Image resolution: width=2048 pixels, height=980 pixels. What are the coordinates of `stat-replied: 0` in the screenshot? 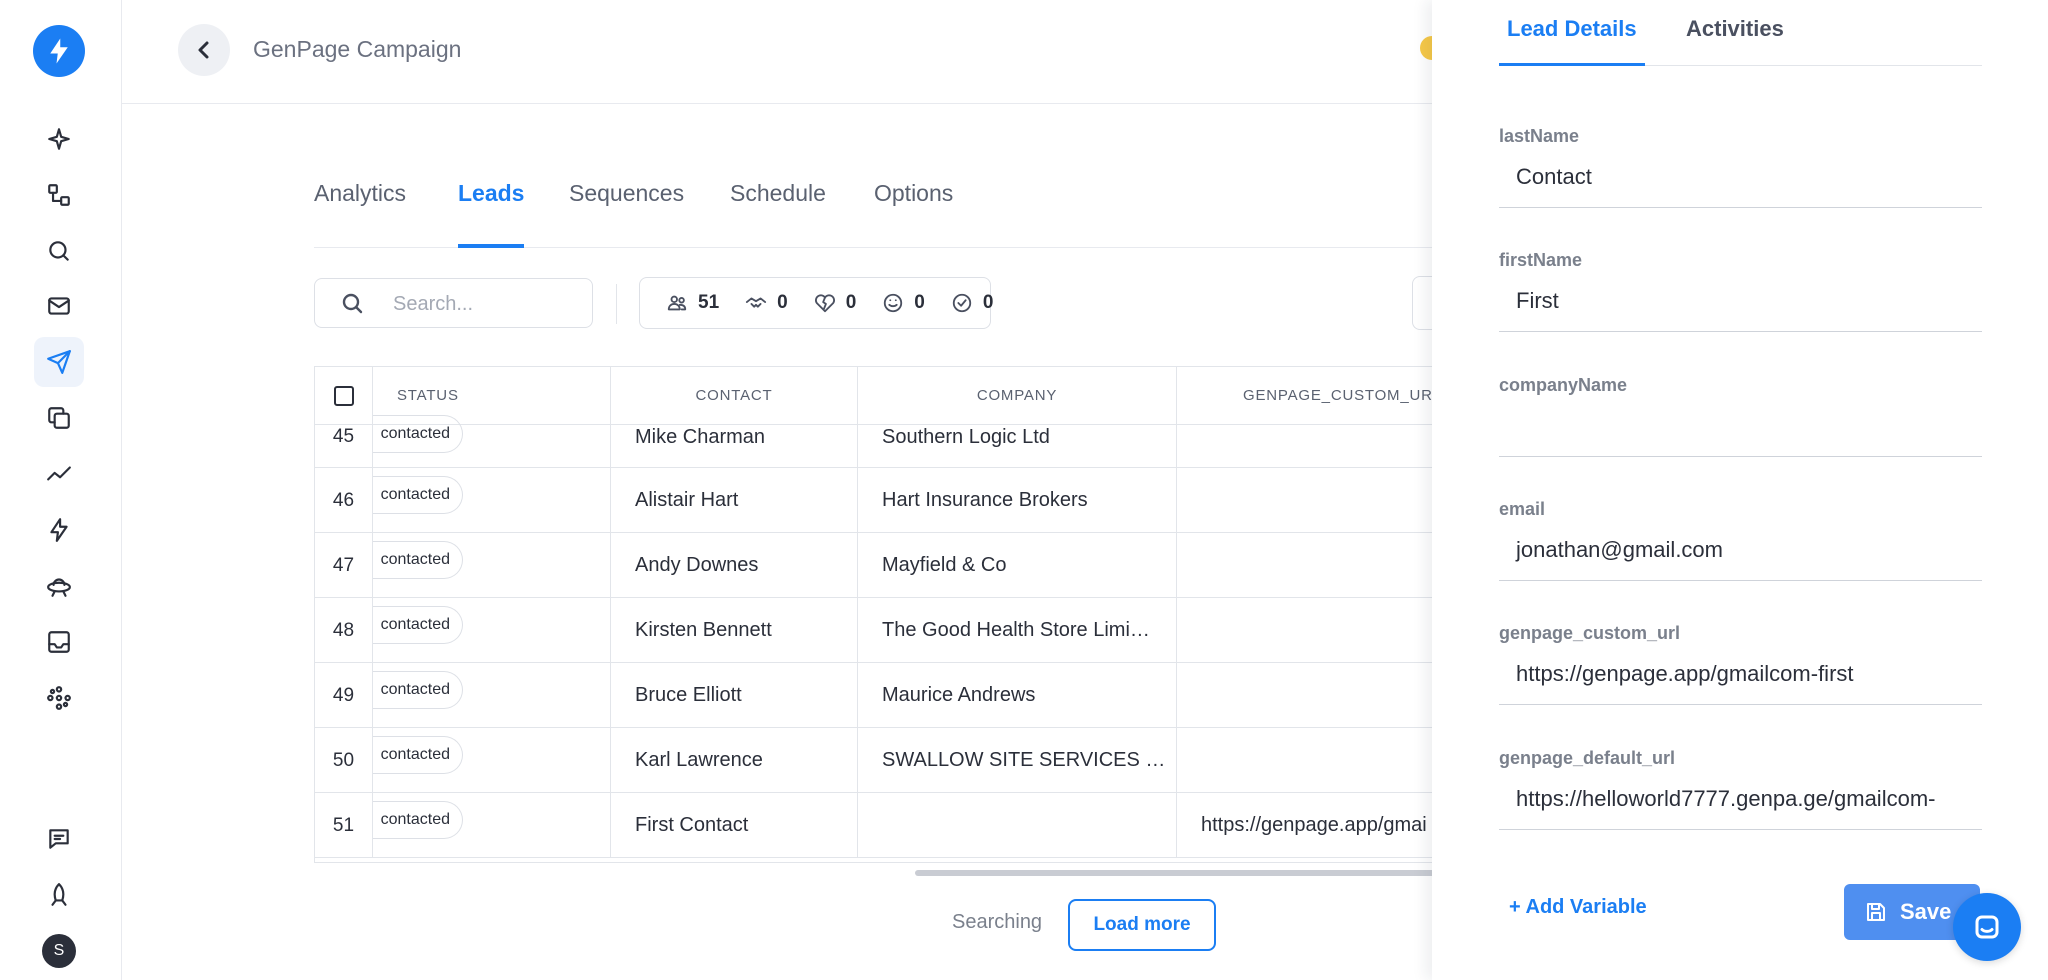 It's located at (903, 303).